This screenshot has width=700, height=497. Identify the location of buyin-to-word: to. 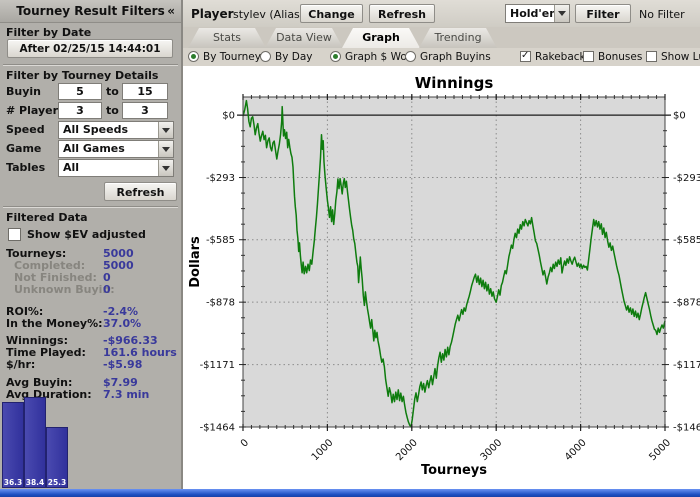
(112, 91).